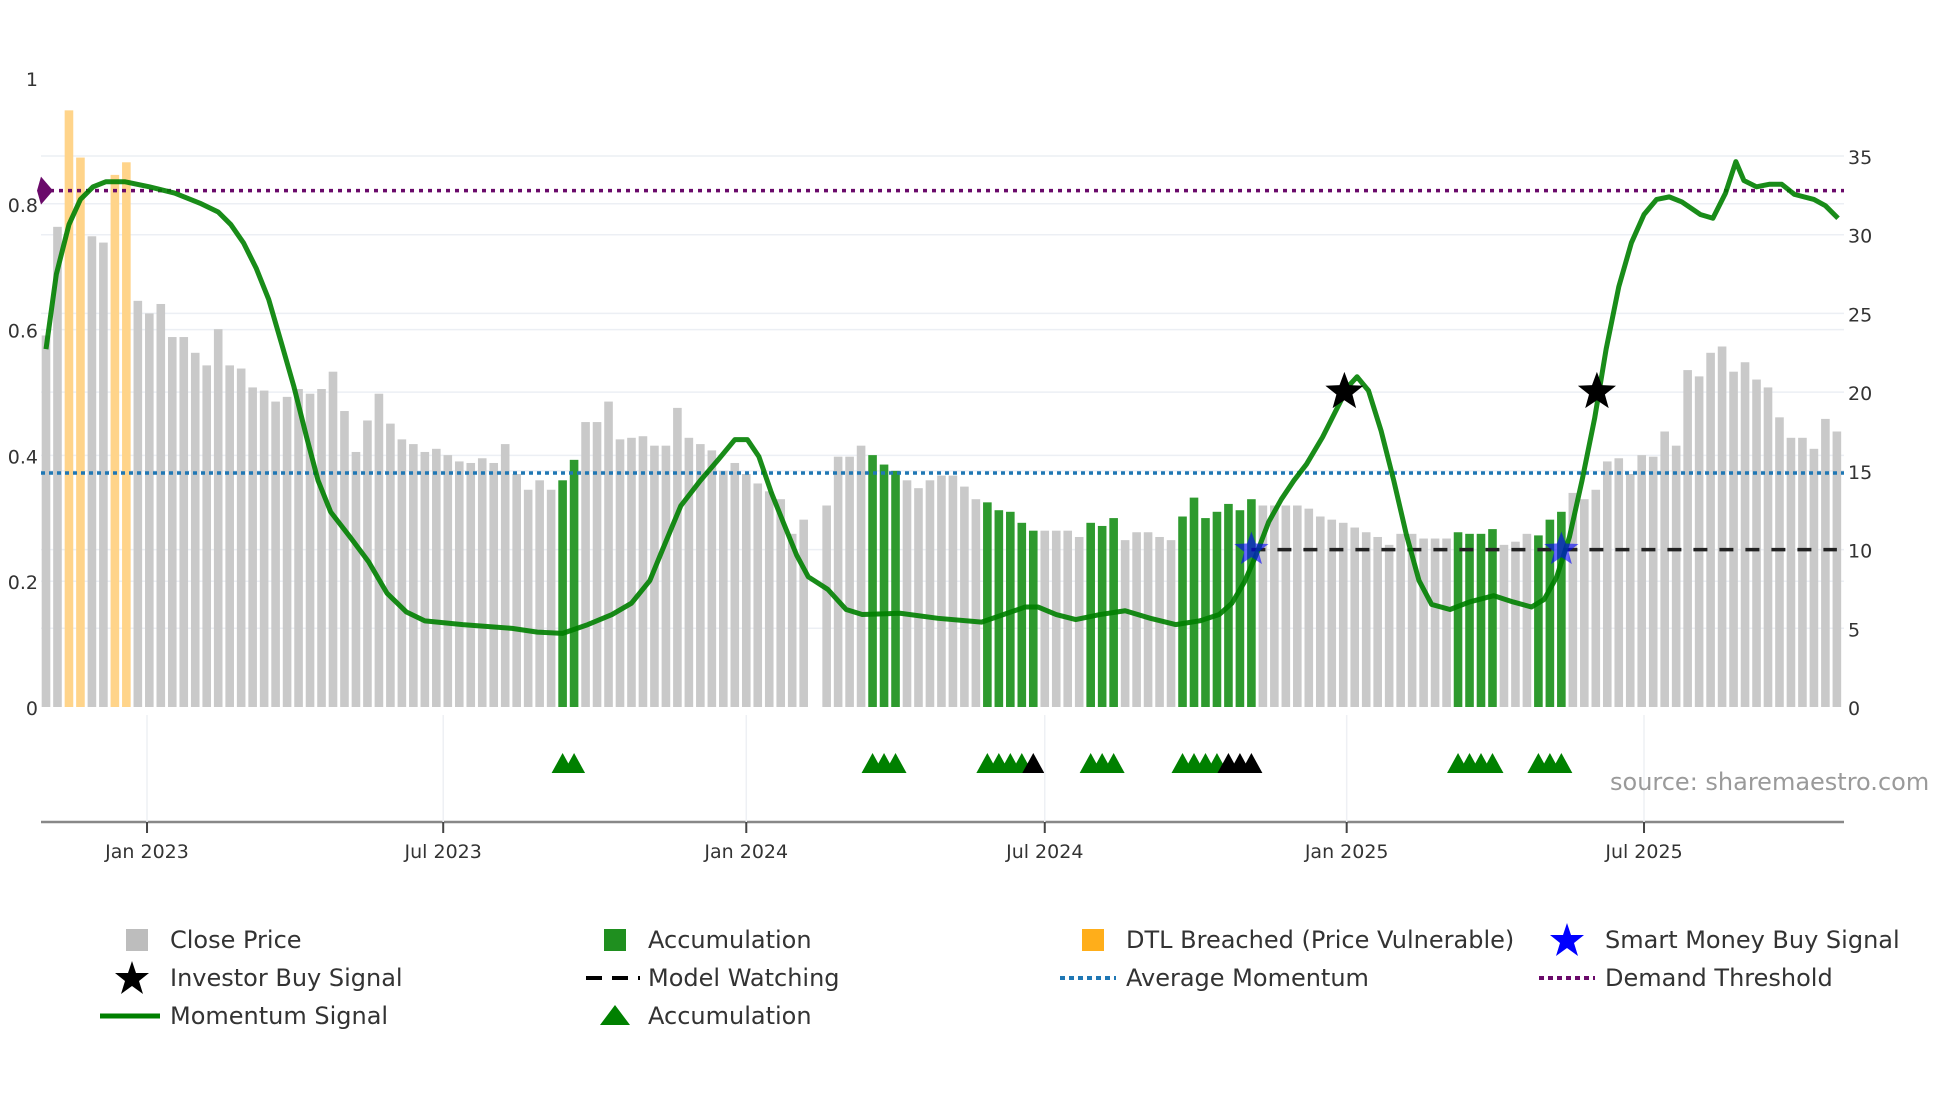  I want to click on legend-demand-threshold: Demand Threshold, so click(1686, 978).